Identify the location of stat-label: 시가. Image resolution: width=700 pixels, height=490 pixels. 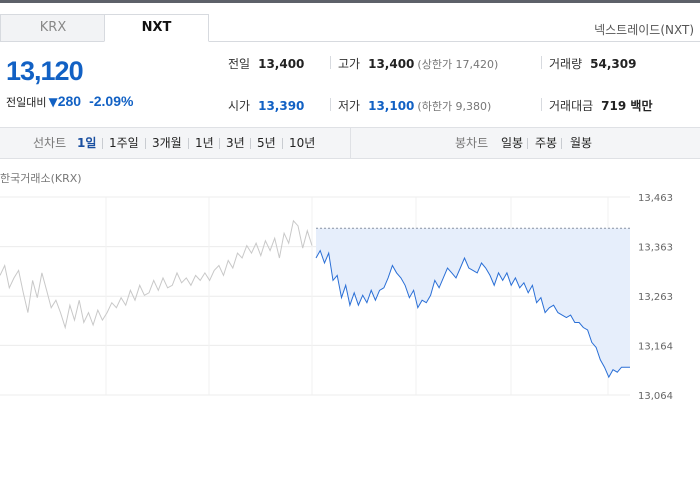
(239, 106).